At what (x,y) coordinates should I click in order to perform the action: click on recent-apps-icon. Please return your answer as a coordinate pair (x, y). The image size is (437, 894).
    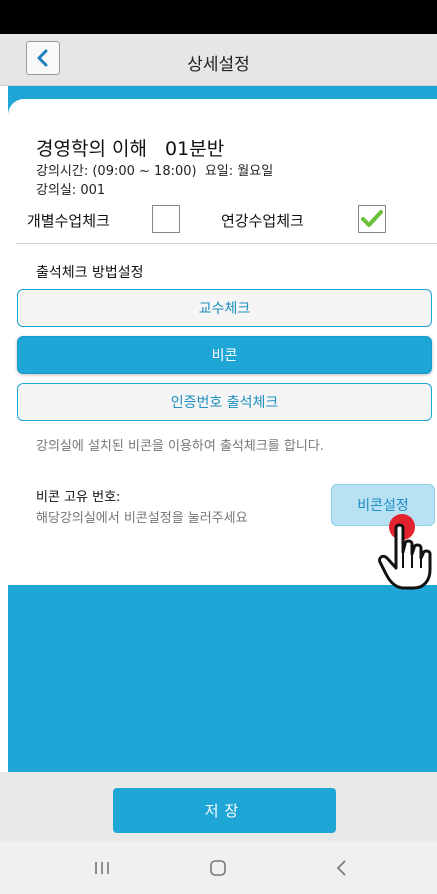
    Looking at the image, I should click on (102, 868).